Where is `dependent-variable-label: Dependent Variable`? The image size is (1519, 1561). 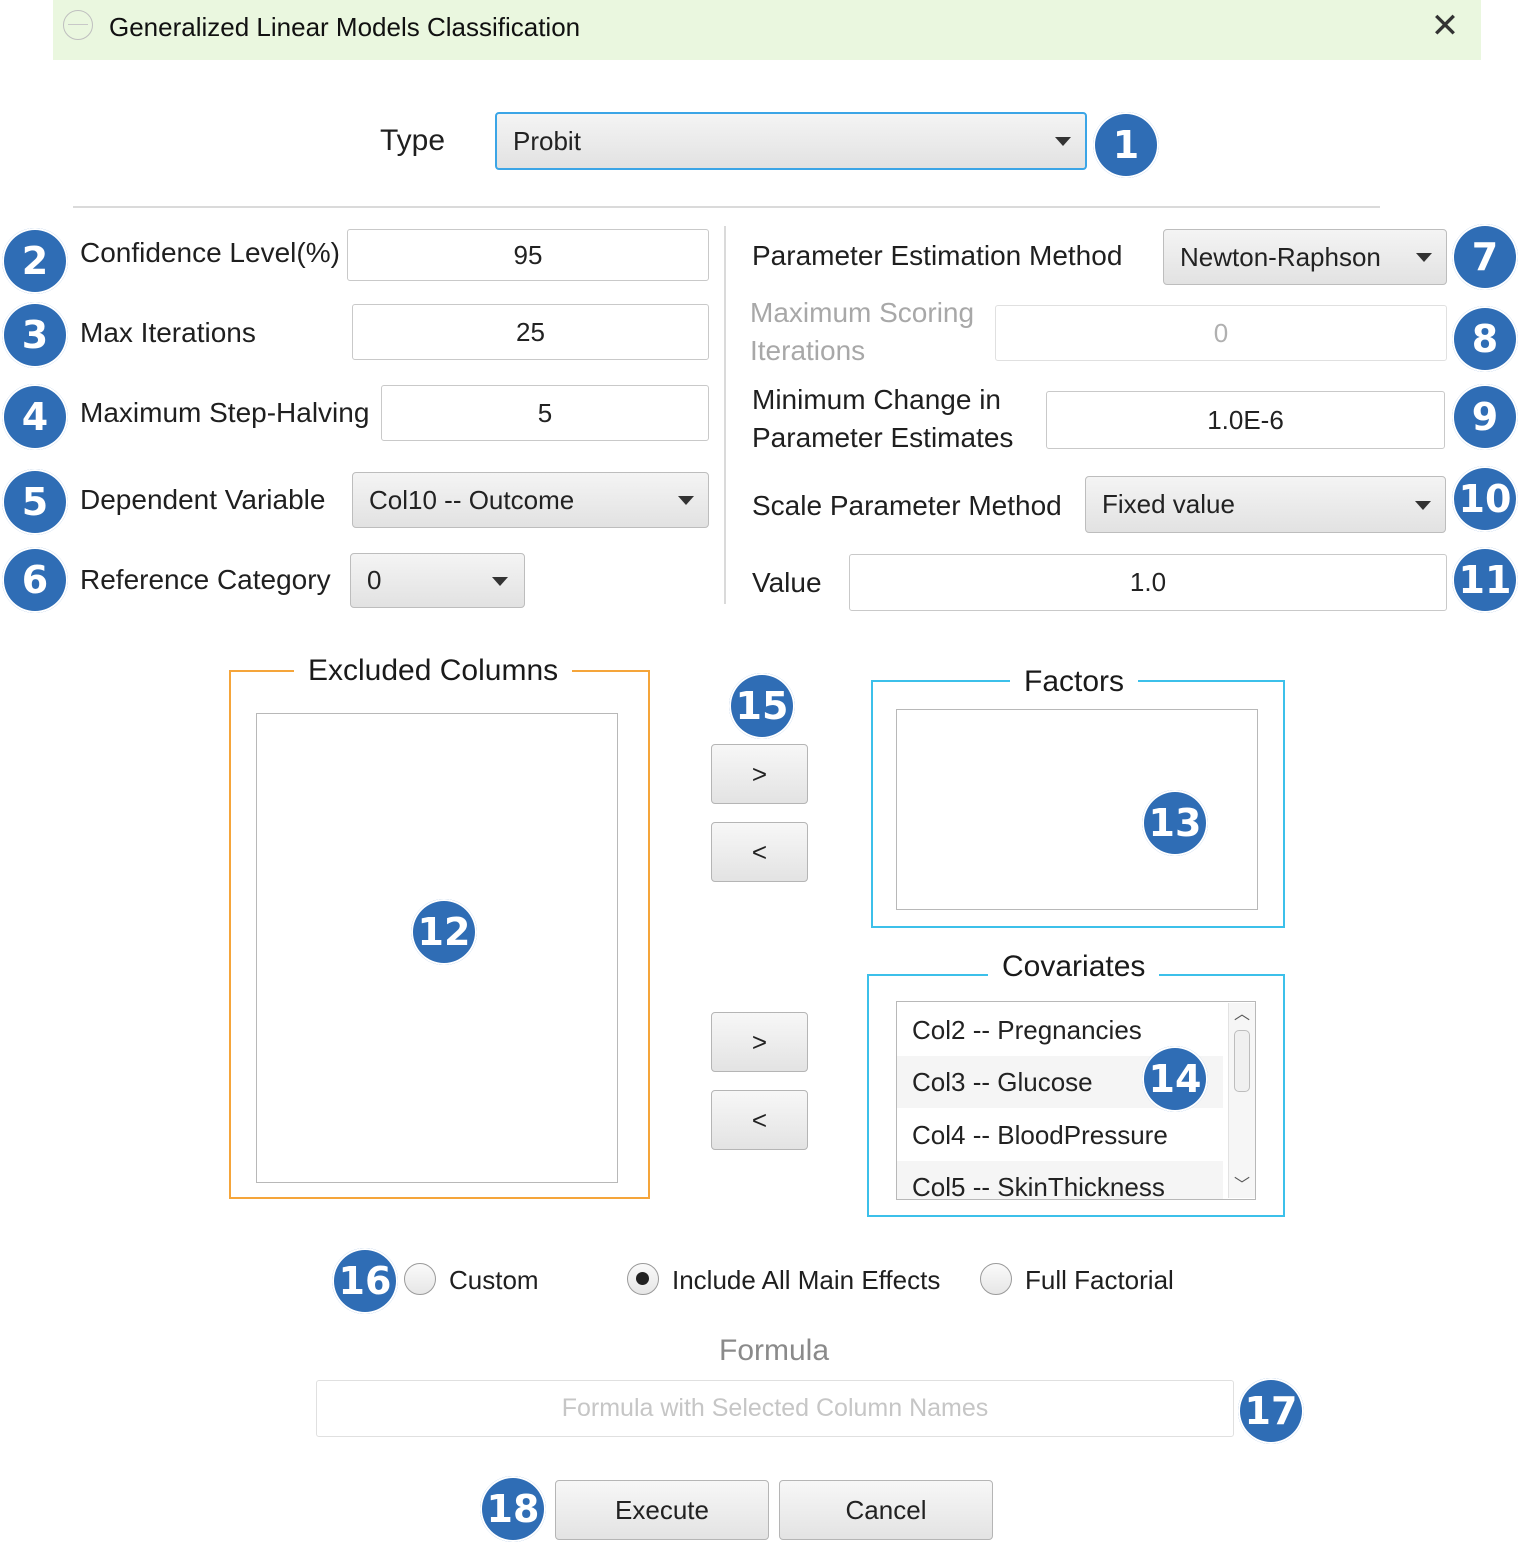 dependent-variable-label: Dependent Variable is located at coordinates (203, 499).